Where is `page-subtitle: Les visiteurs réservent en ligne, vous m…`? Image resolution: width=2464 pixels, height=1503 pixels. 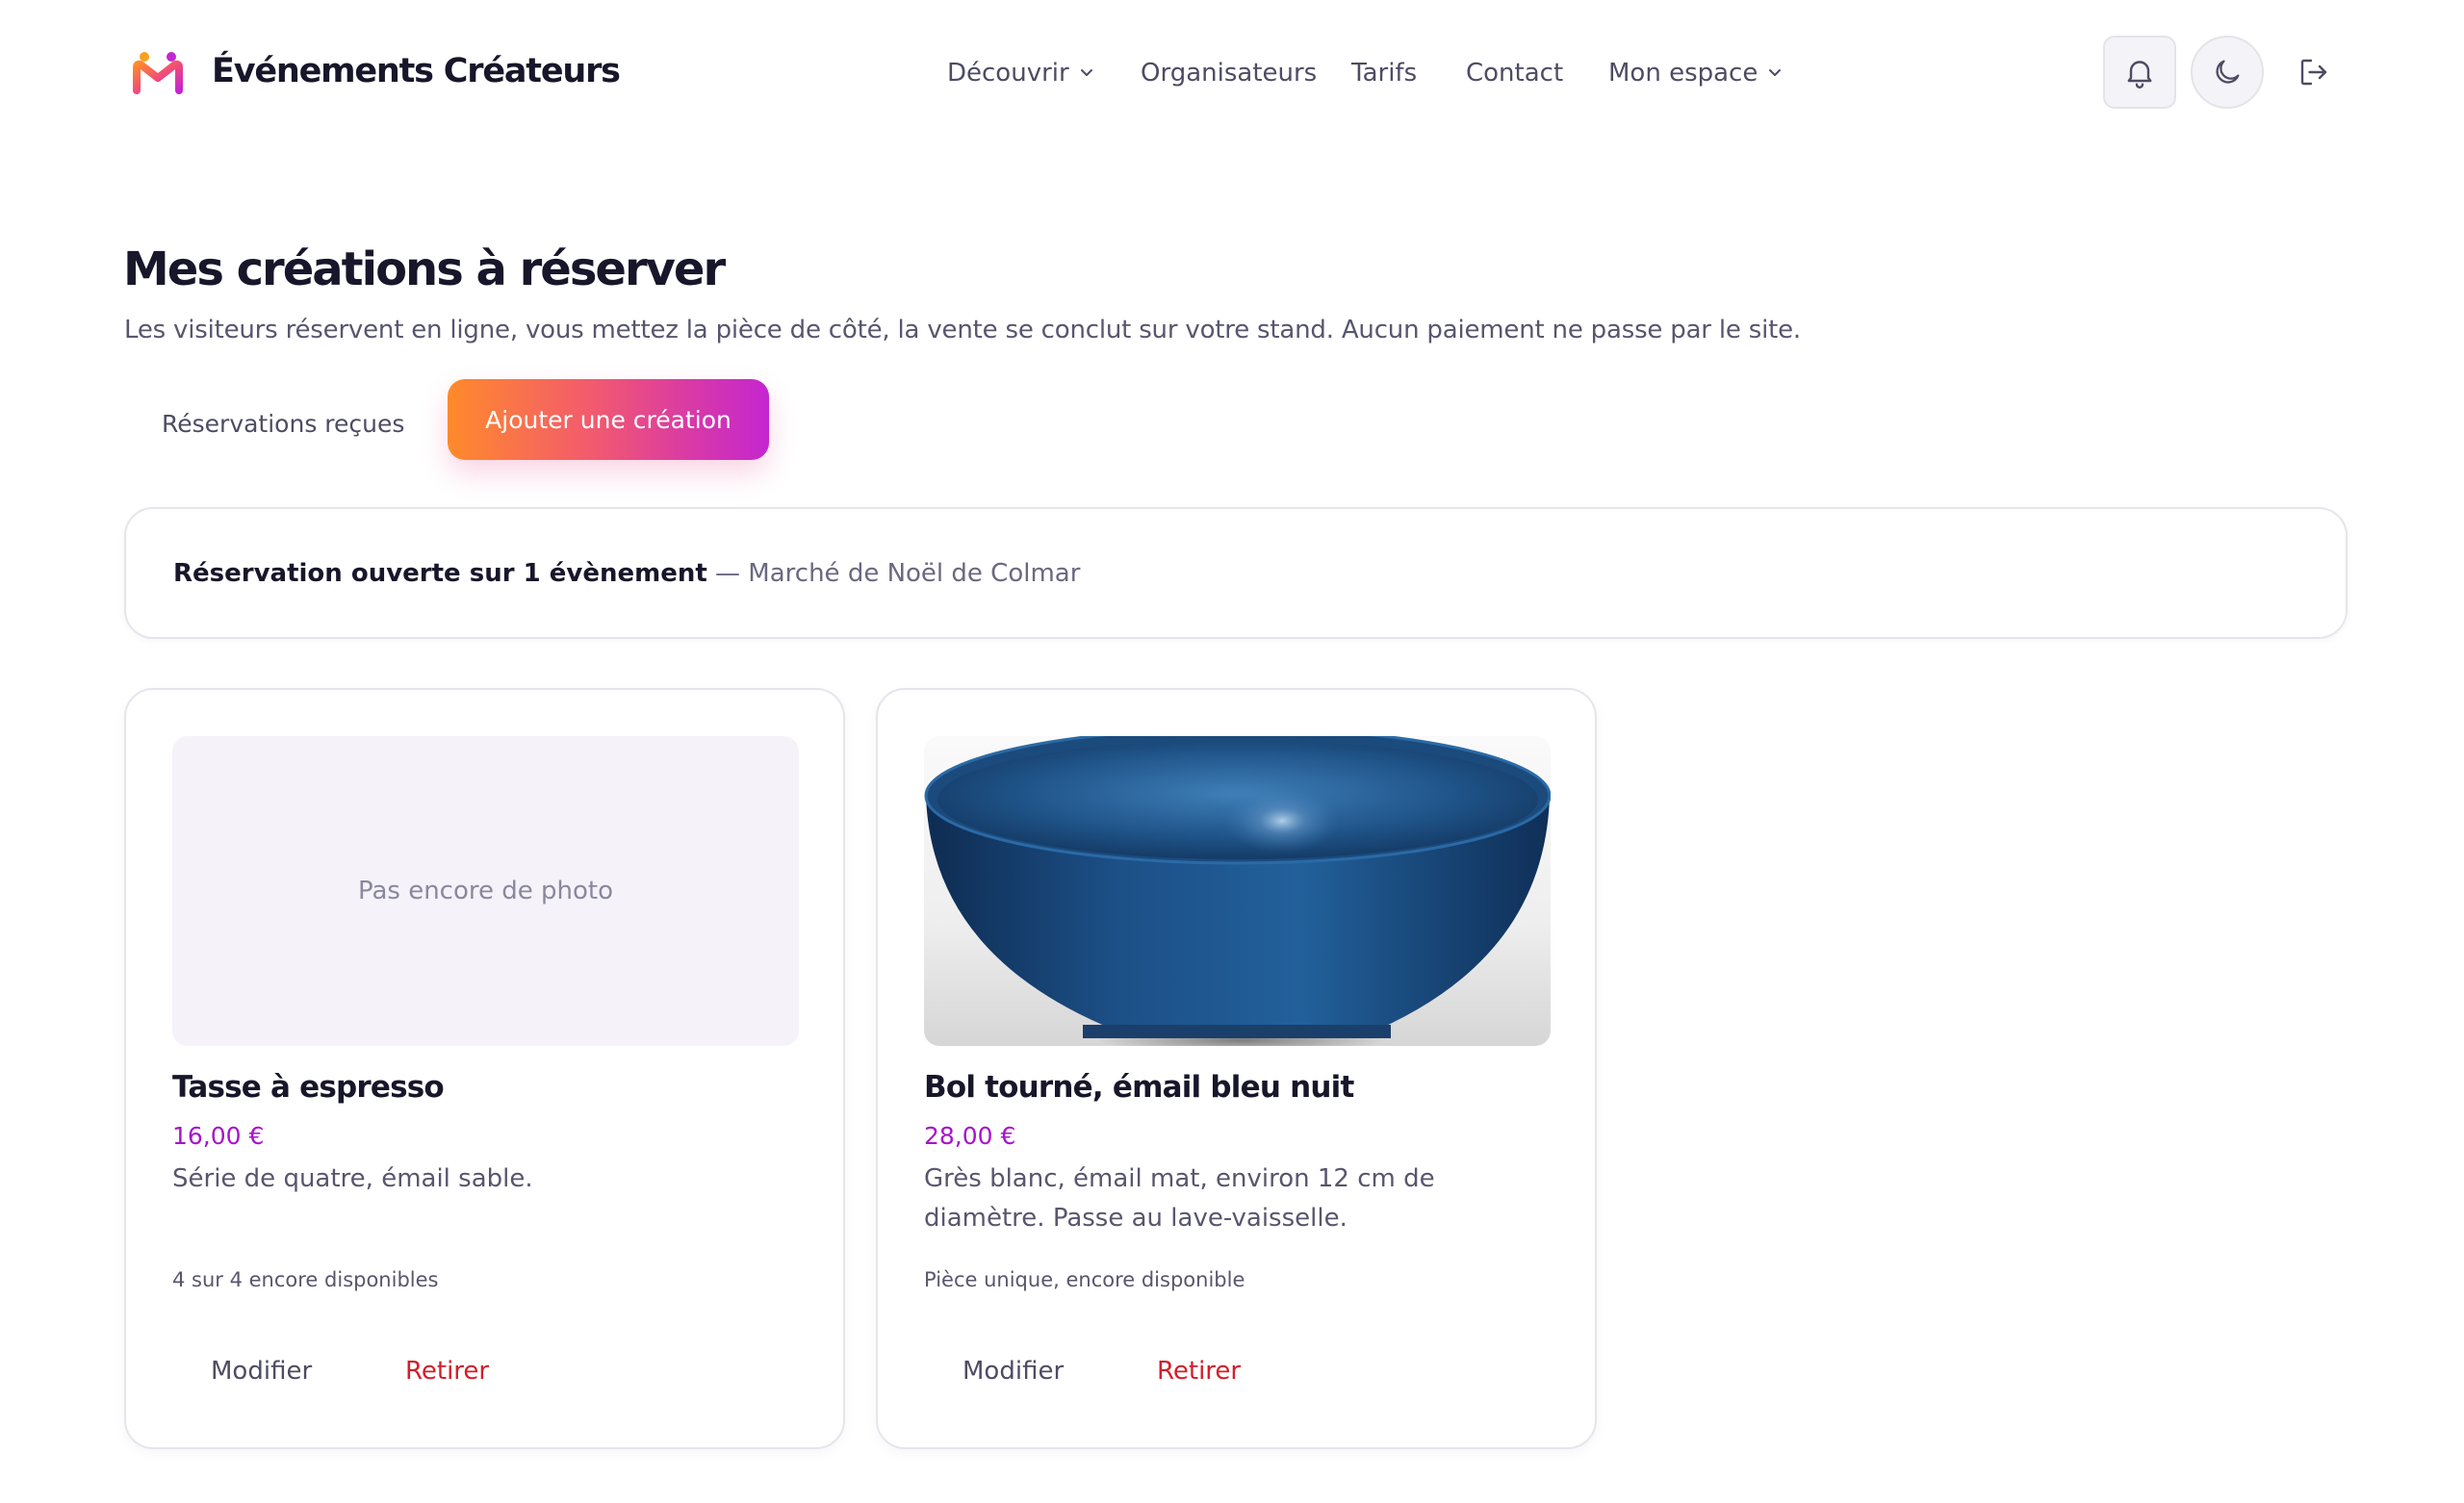 page-subtitle: Les visiteurs réservent en ligne, vous m… is located at coordinates (962, 330).